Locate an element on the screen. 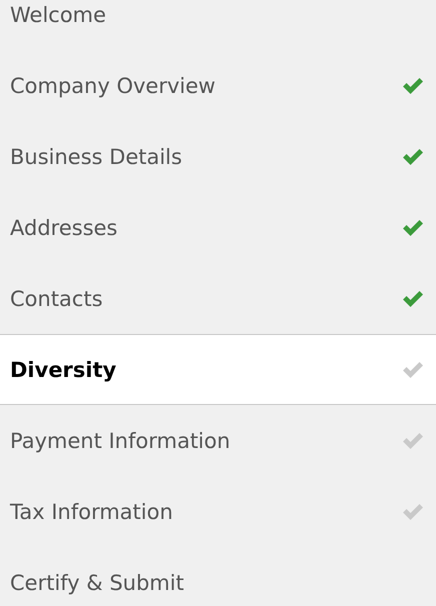 The width and height of the screenshot is (436, 606). step-label: Company Overview is located at coordinates (113, 86).